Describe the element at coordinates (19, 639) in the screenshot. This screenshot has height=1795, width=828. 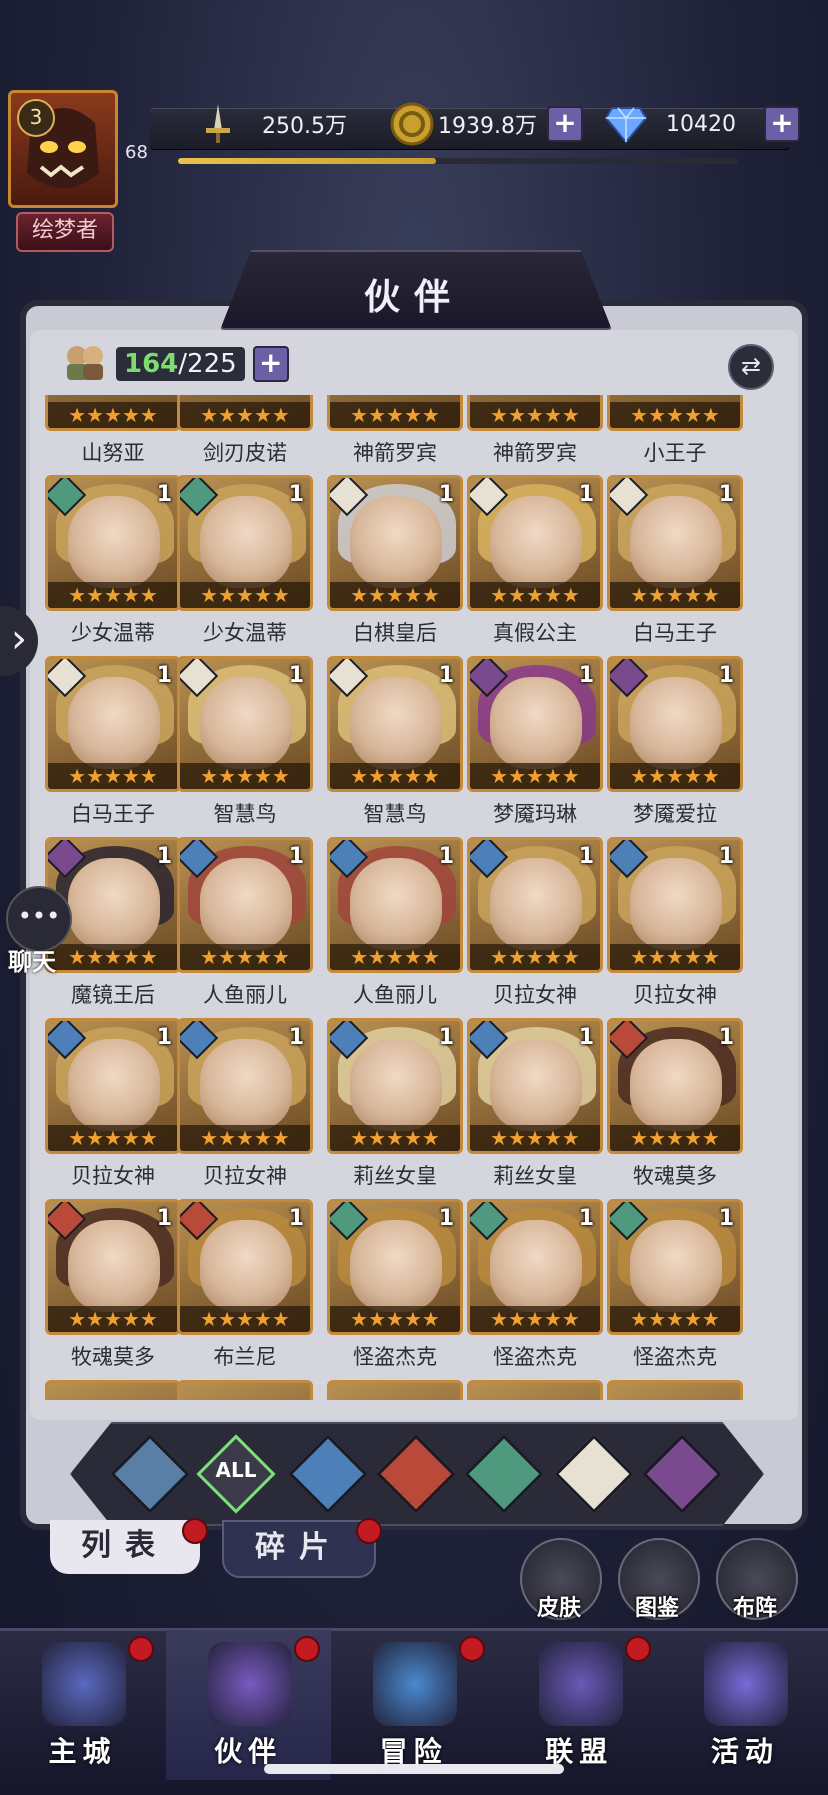
I see `chevron-right-icon: ›` at that location.